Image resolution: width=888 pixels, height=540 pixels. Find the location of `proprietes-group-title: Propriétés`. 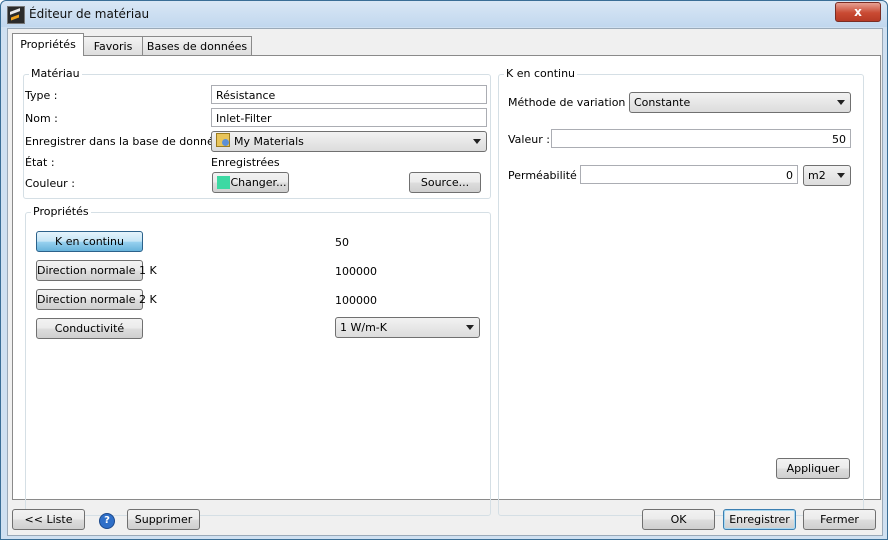

proprietes-group-title: Propriétés is located at coordinates (61, 211).